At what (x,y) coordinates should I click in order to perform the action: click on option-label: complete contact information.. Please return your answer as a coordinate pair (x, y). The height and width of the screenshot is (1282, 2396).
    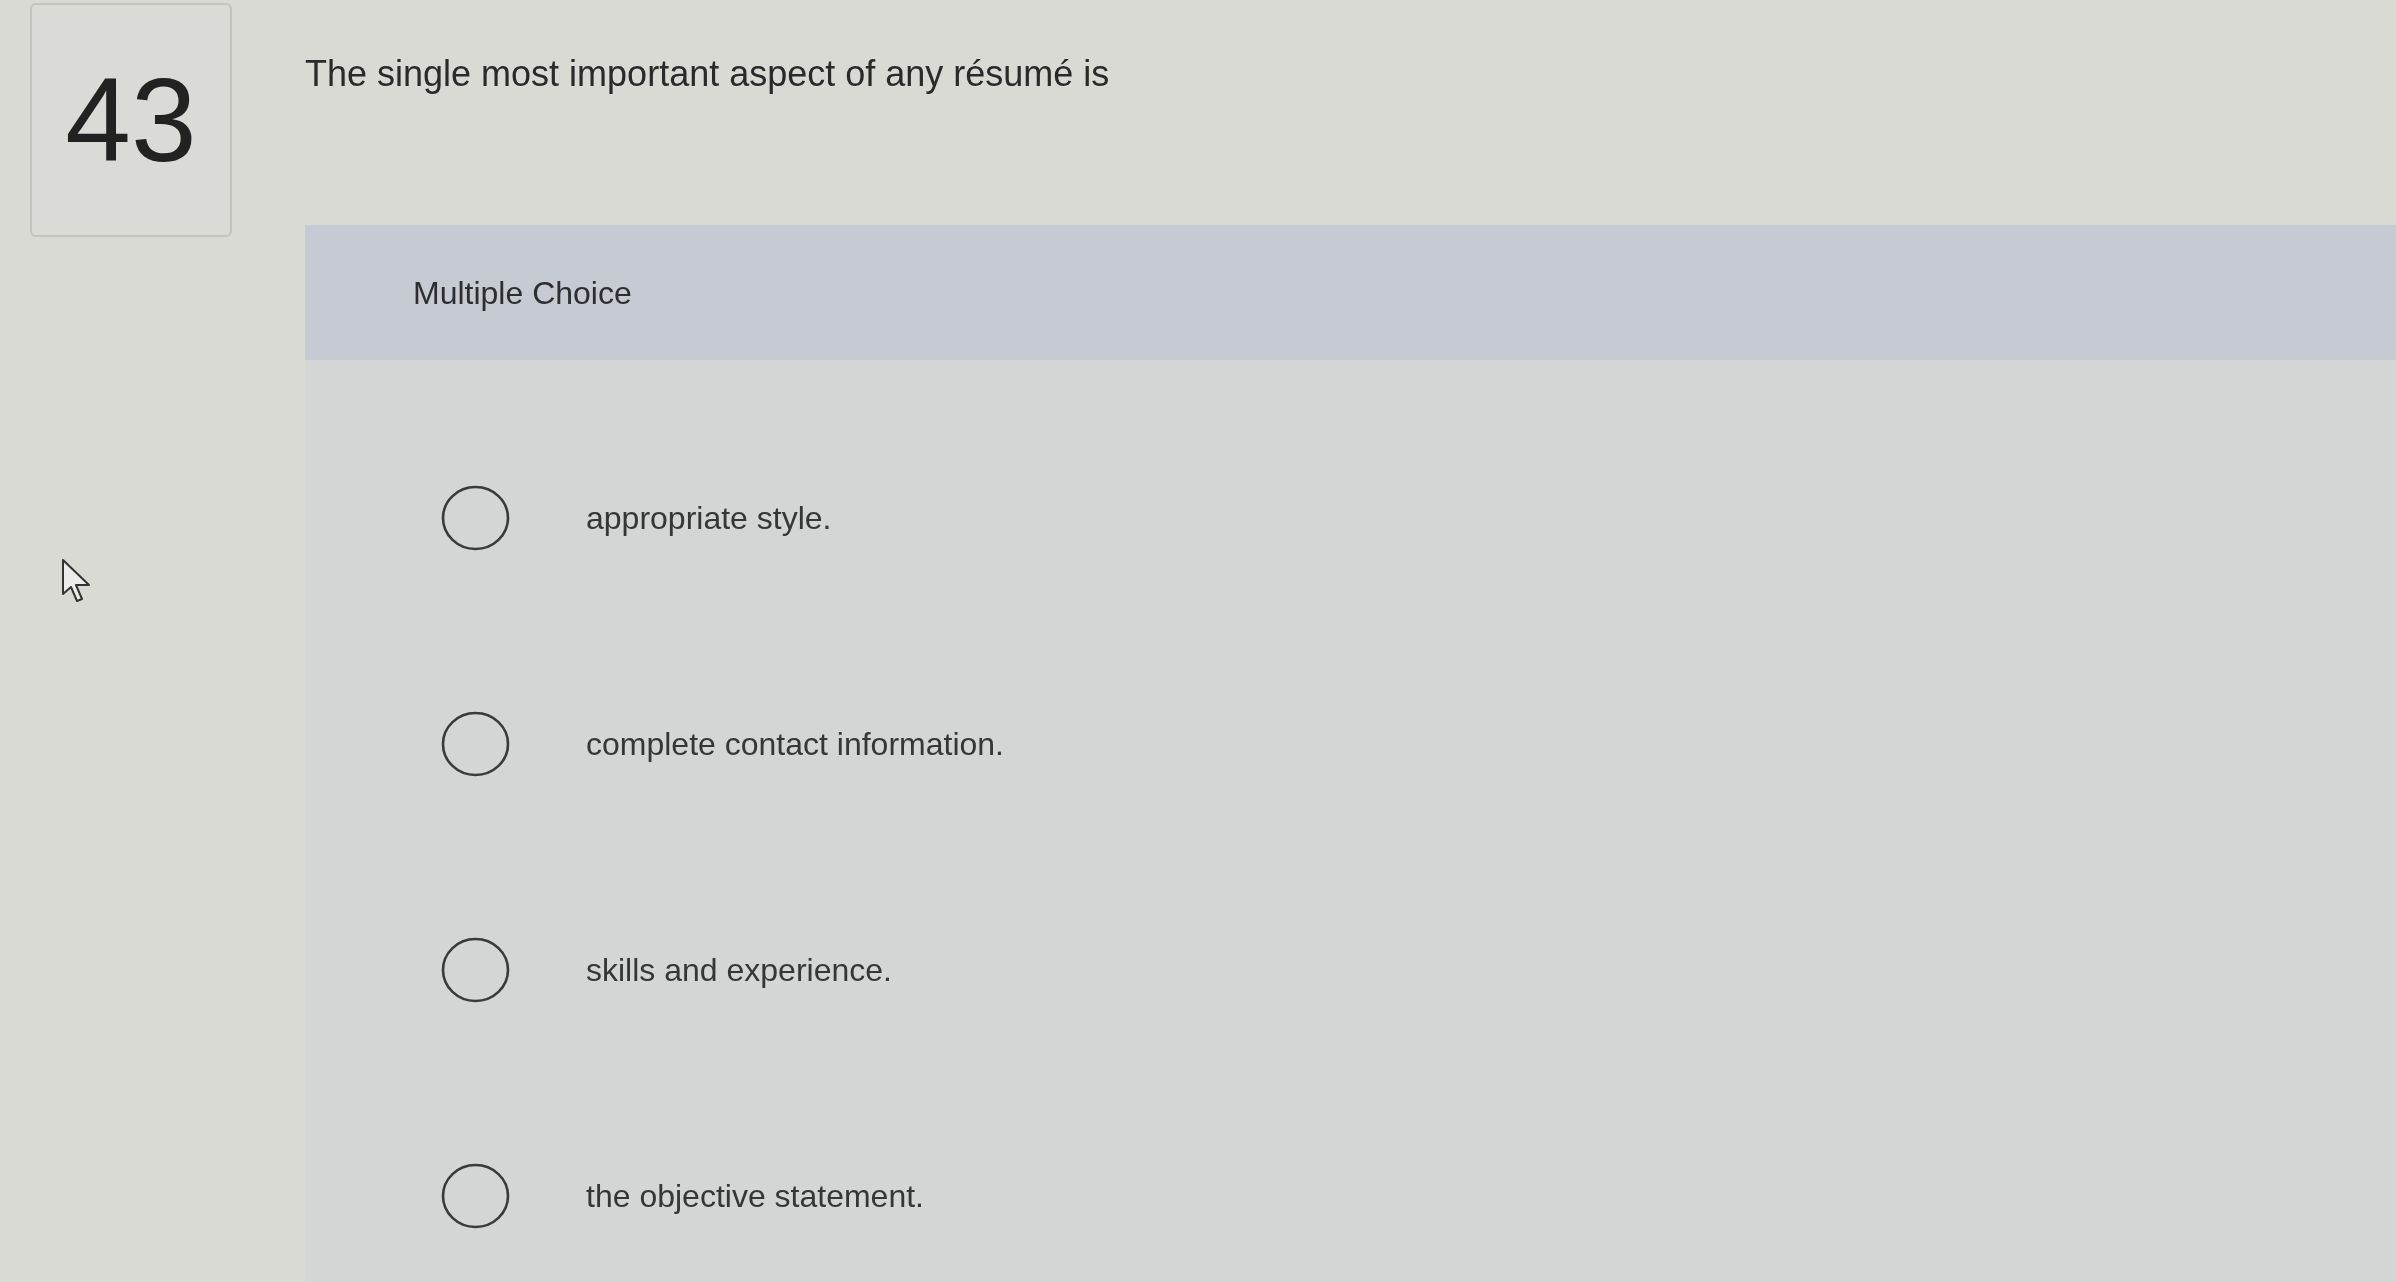
    Looking at the image, I should click on (795, 744).